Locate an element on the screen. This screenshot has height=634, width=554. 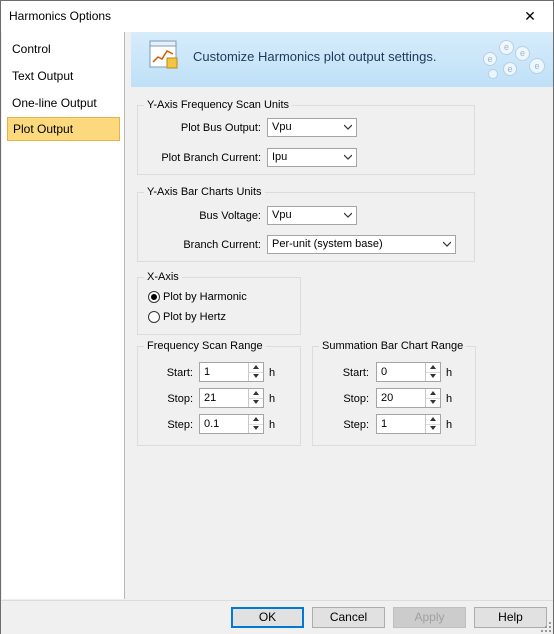
button-bar: OK Cancel Apply Help is located at coordinates (277, 617).